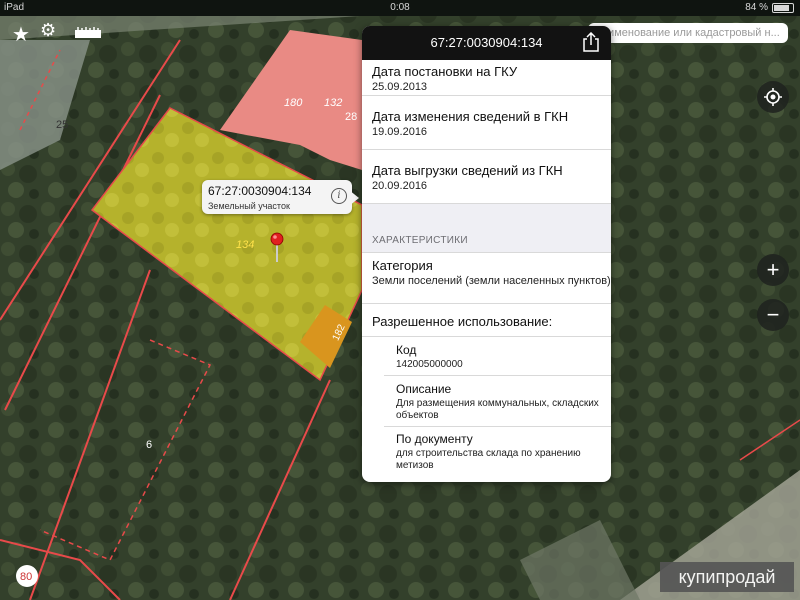  What do you see at coordinates (62, 125) in the screenshot?
I see `map-label-25: 25` at bounding box center [62, 125].